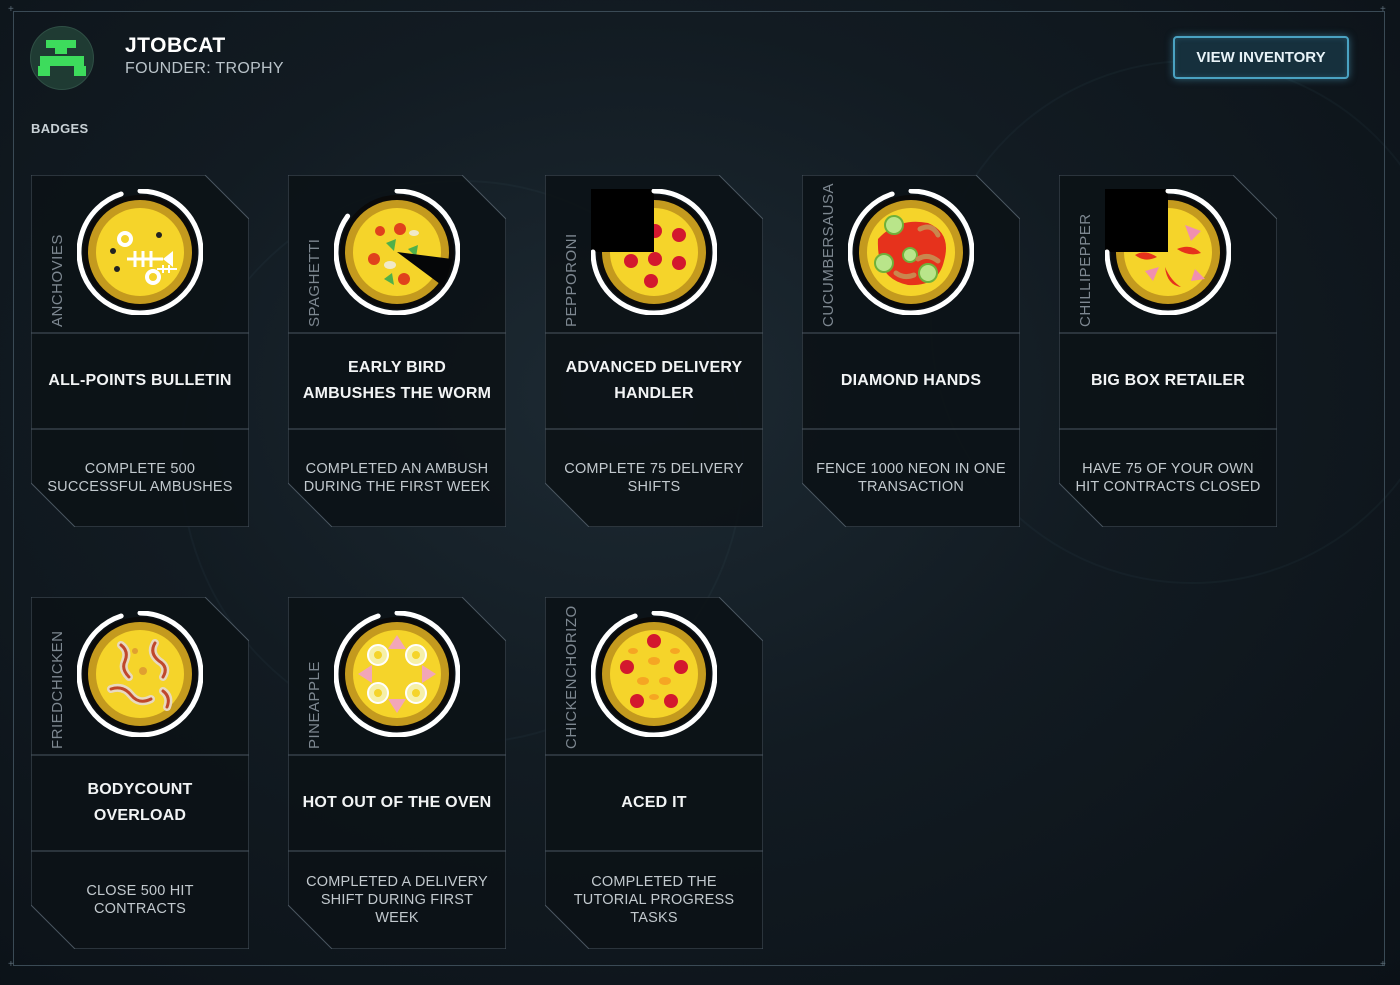 Image resolution: width=1400 pixels, height=985 pixels. I want to click on badge-title: ACED IT, so click(654, 802).